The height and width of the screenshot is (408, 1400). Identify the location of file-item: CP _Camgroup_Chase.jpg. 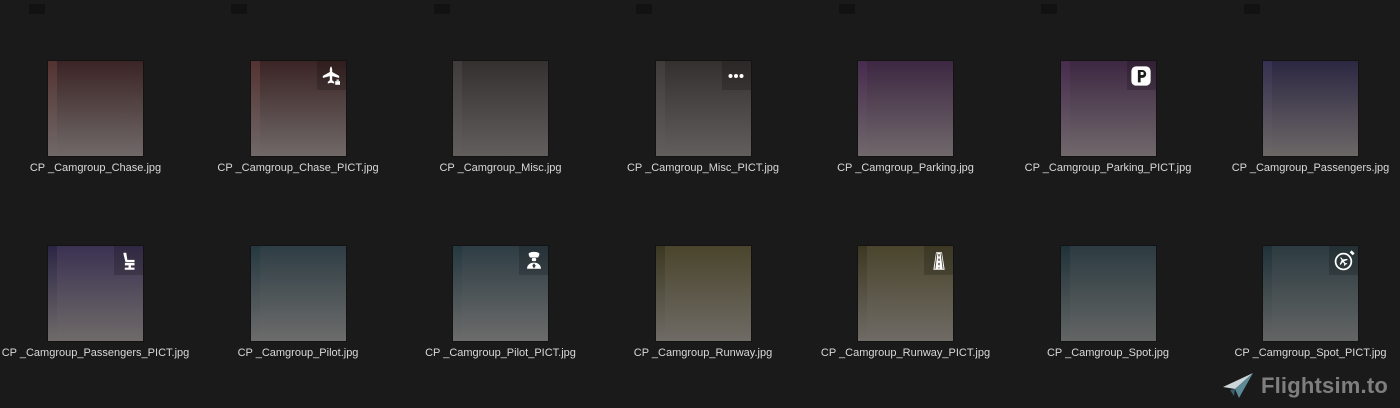
(98, 117).